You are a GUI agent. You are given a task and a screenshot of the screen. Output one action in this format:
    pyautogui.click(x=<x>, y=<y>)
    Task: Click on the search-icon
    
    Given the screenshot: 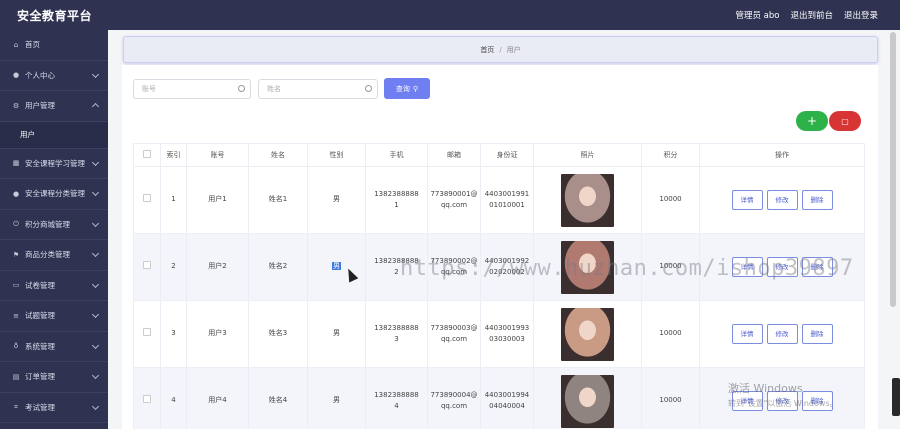 What is the action you would take?
    pyautogui.click(x=241, y=88)
    